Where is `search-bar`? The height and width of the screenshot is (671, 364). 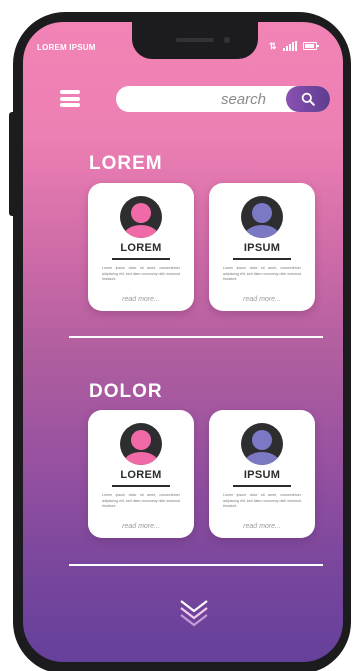 search-bar is located at coordinates (223, 99).